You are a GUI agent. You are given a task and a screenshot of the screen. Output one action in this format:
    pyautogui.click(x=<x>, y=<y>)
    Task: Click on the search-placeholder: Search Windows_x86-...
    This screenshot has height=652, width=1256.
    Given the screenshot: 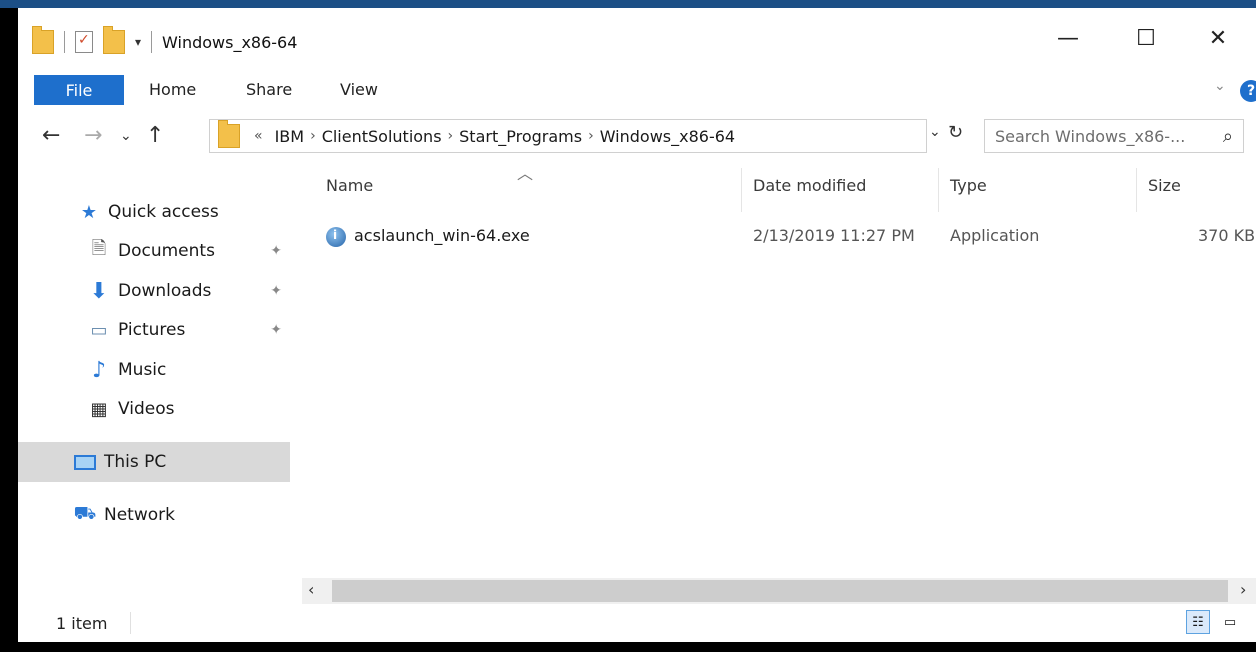 What is the action you would take?
    pyautogui.click(x=1090, y=136)
    